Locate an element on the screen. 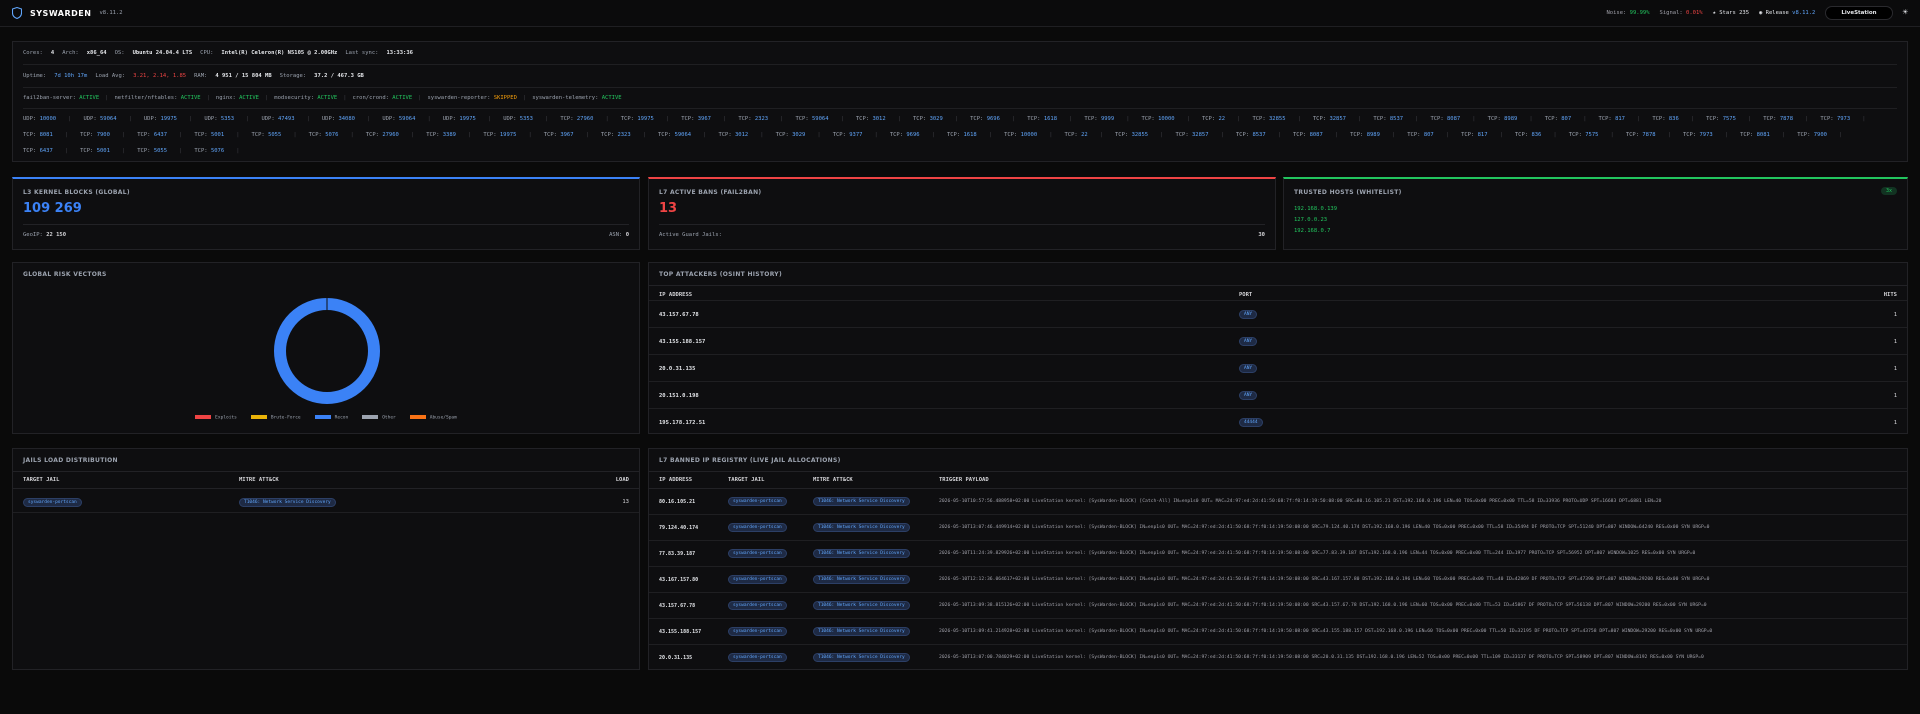  trusted-host: 127.0.0.23 is located at coordinates (1311, 220).